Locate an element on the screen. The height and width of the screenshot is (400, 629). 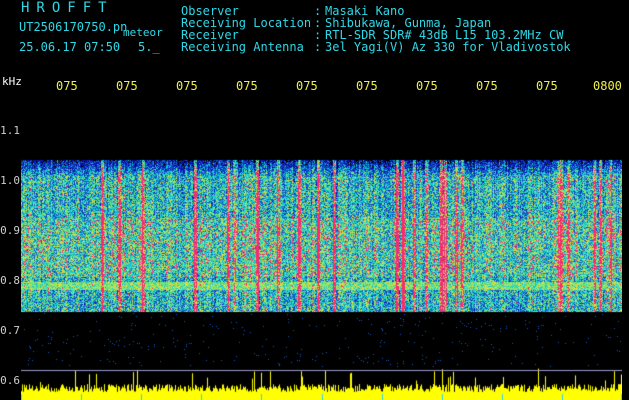
y-label-1-1: 1.1 is located at coordinates (10, 130).